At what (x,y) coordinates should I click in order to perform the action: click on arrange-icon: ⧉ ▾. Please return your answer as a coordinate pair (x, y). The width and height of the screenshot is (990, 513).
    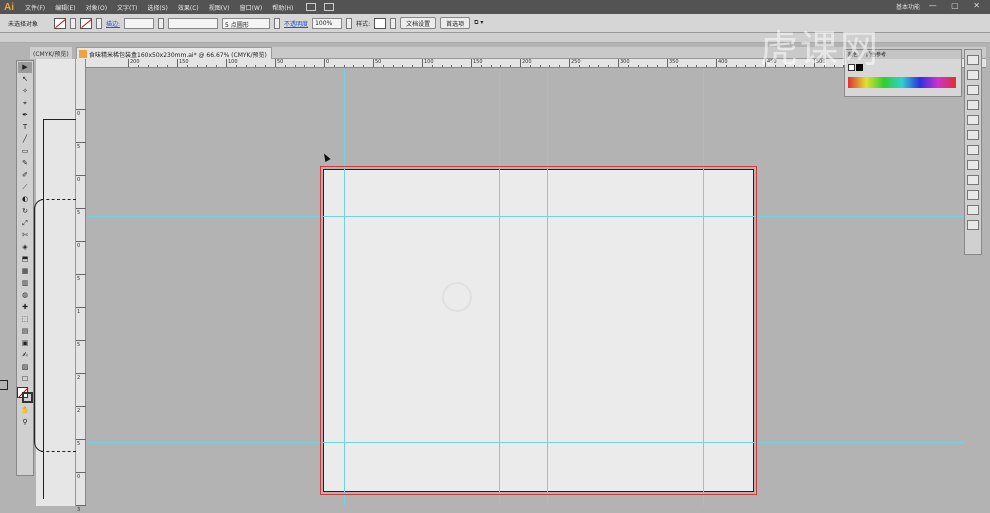
    Looking at the image, I should click on (478, 23).